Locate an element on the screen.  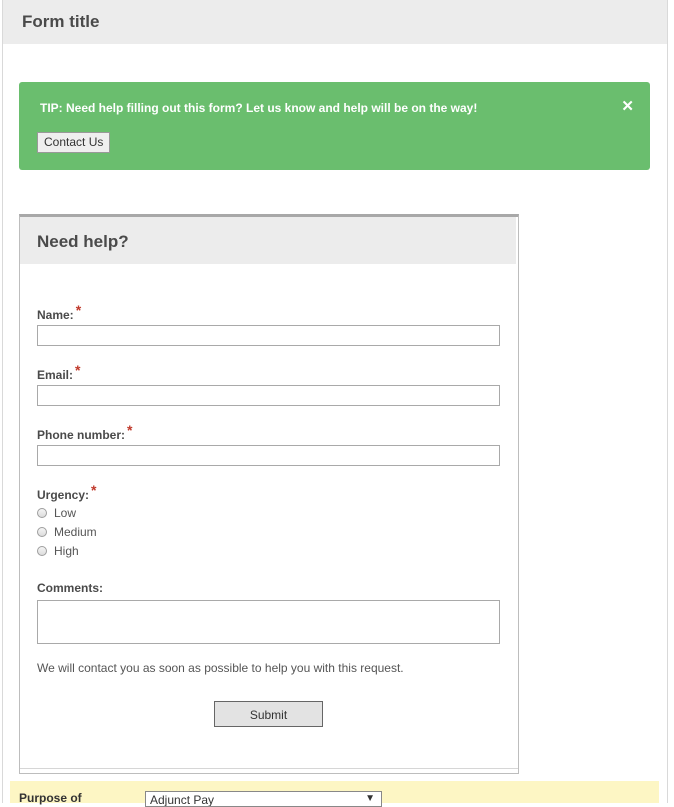
urgency-option-low: Low is located at coordinates (56, 514).